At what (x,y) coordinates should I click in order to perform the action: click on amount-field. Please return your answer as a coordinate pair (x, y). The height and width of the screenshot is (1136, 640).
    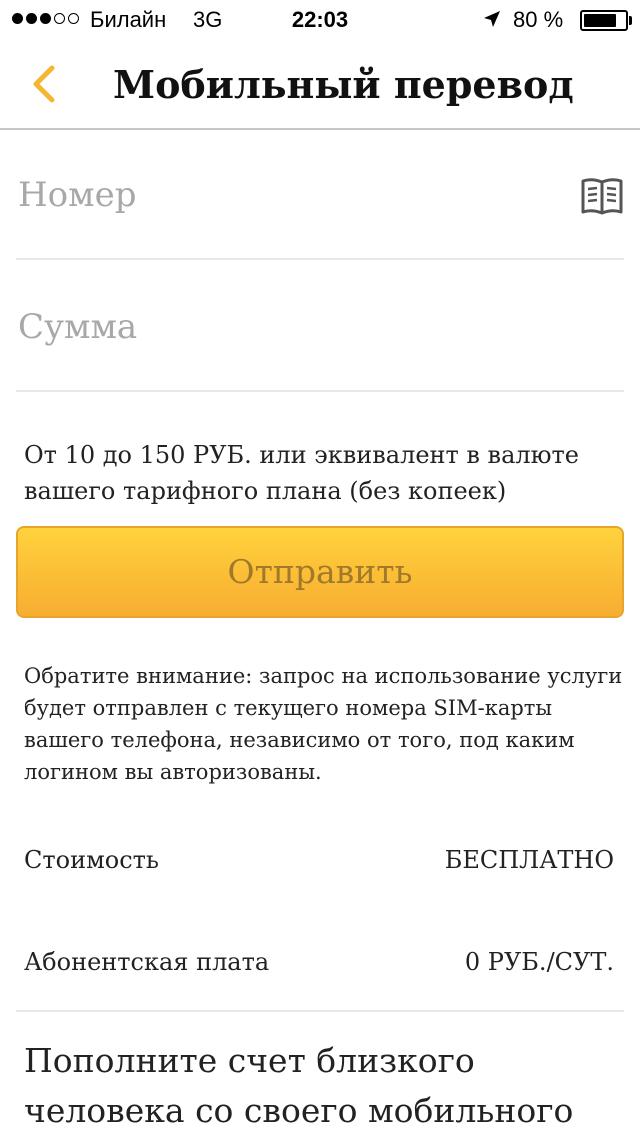
    Looking at the image, I should click on (320, 327).